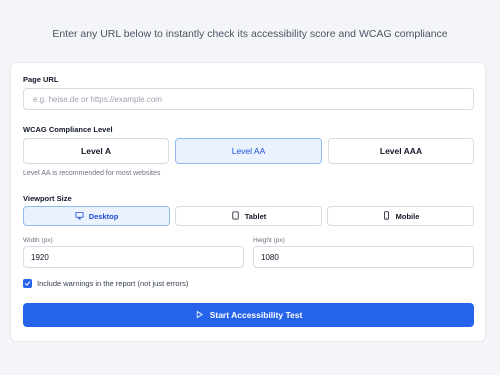 Image resolution: width=500 pixels, height=375 pixels. I want to click on height-label: Height (px), so click(269, 240).